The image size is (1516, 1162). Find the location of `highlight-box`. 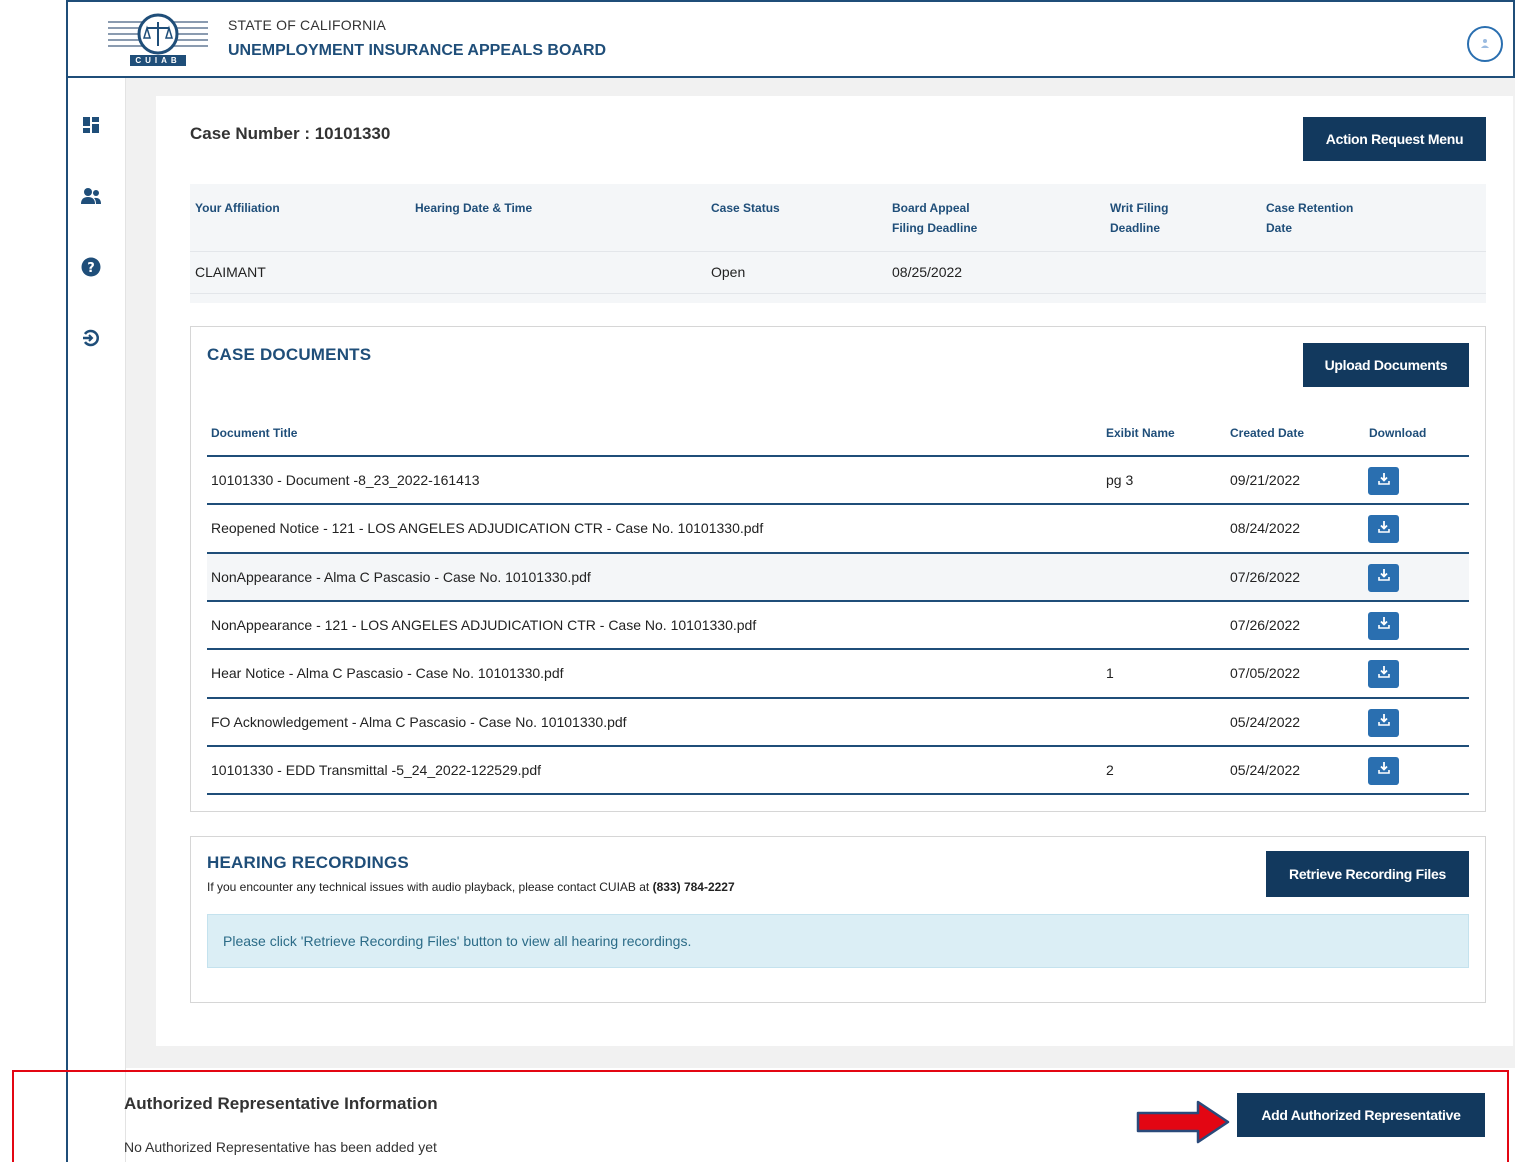

highlight-box is located at coordinates (760, 1116).